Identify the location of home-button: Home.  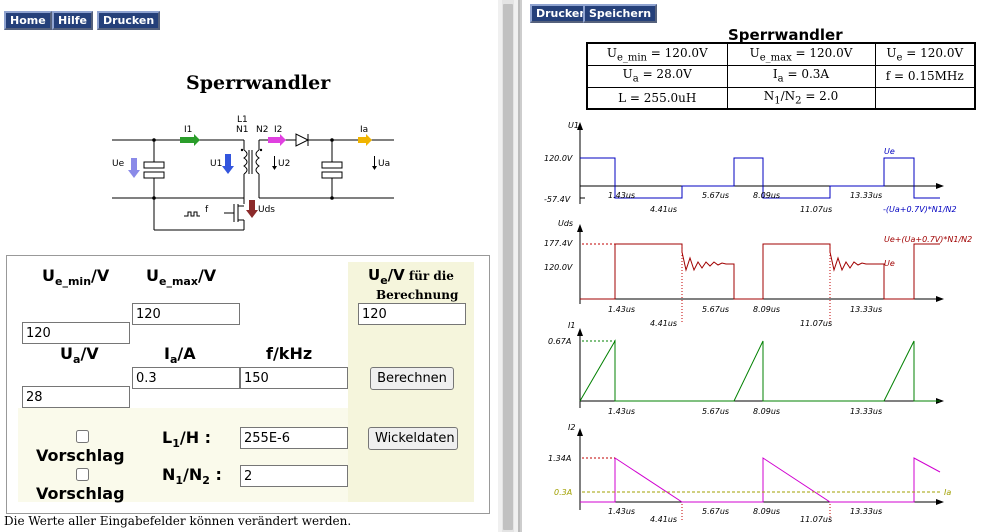
(28, 20).